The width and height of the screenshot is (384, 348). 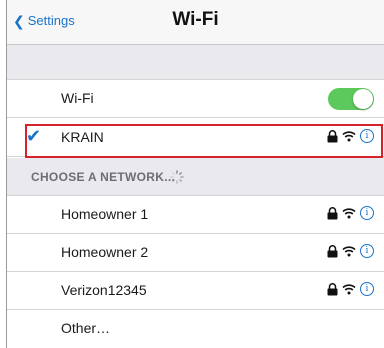 What do you see at coordinates (104, 290) in the screenshot?
I see `network-name: Verizon12345` at bounding box center [104, 290].